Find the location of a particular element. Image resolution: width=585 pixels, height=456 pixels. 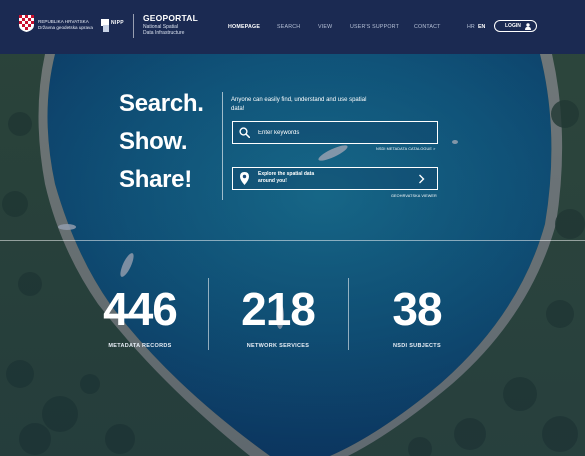

stat-metadata-records-label: METADATA RECORDS is located at coordinates (140, 346).